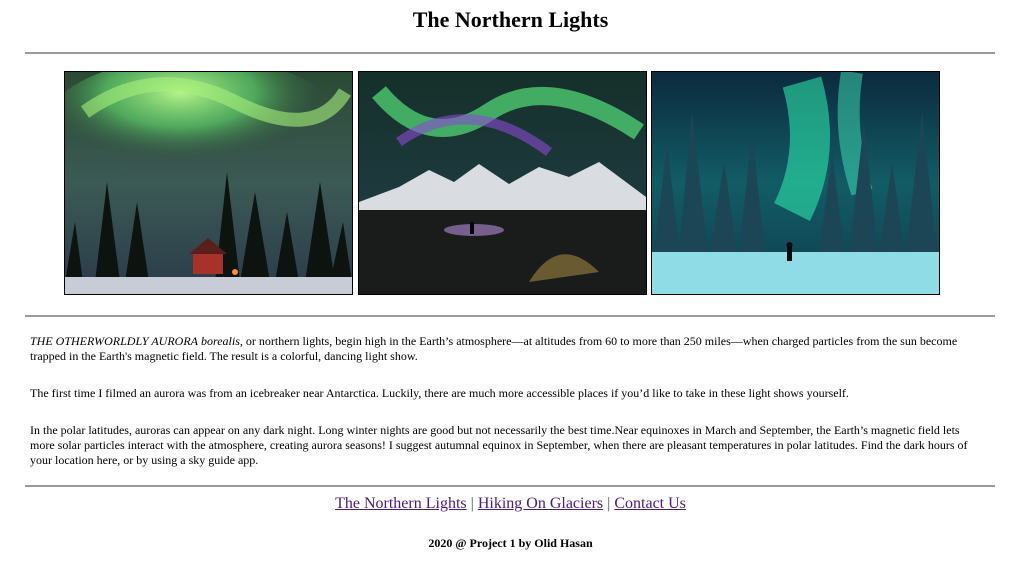 The height and width of the screenshot is (569, 1021). I want to click on middle-divider, so click(510, 316).